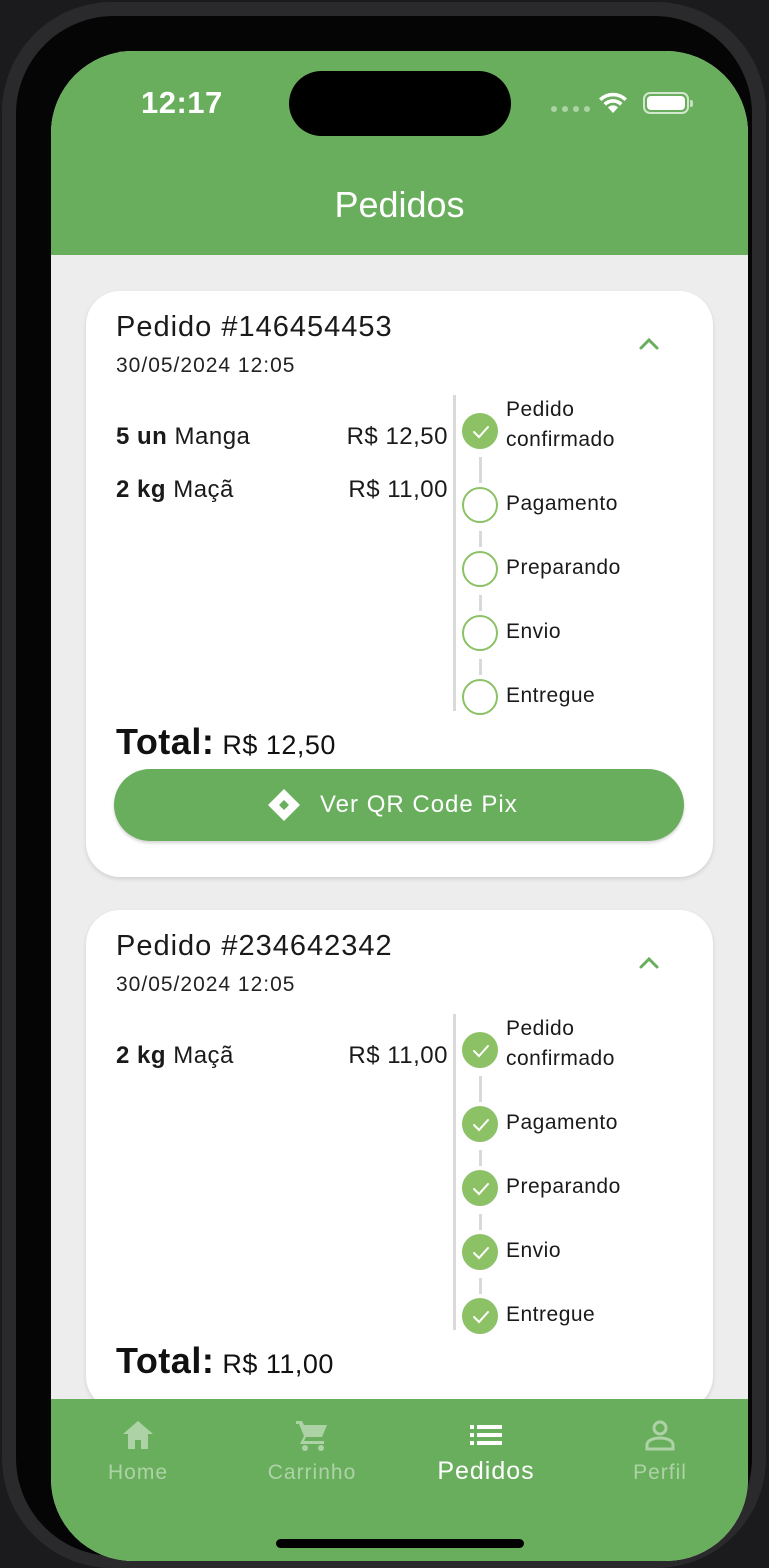  I want to click on view-pix-qr-button: Ver QR Code Pix, so click(399, 805).